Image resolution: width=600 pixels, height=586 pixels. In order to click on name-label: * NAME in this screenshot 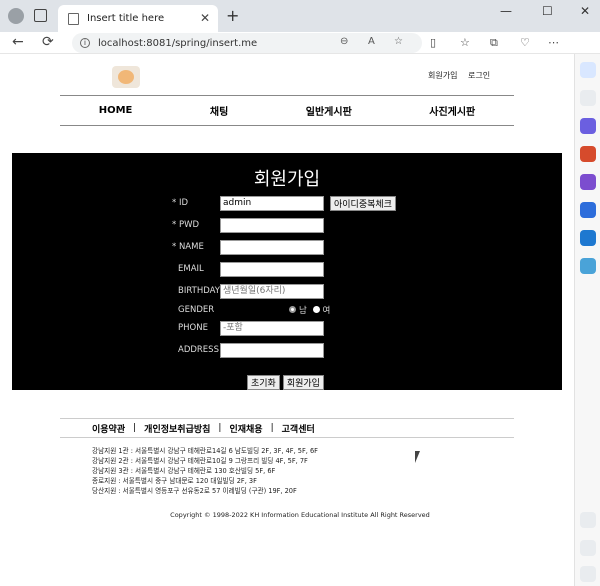, I will do `click(188, 247)`.